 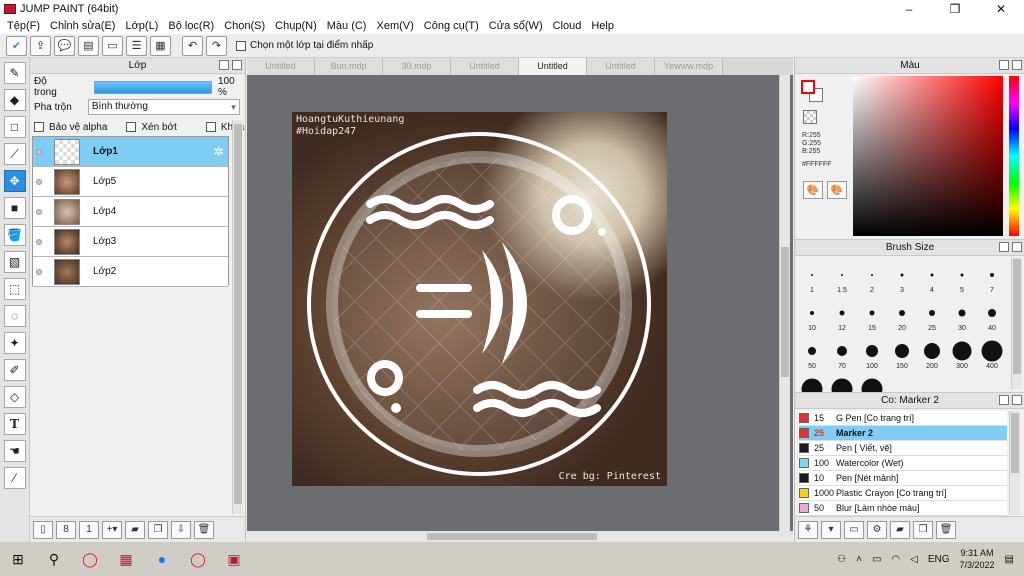 What do you see at coordinates (859, 559) in the screenshot?
I see `chevron-up-icon: ˄` at bounding box center [859, 559].